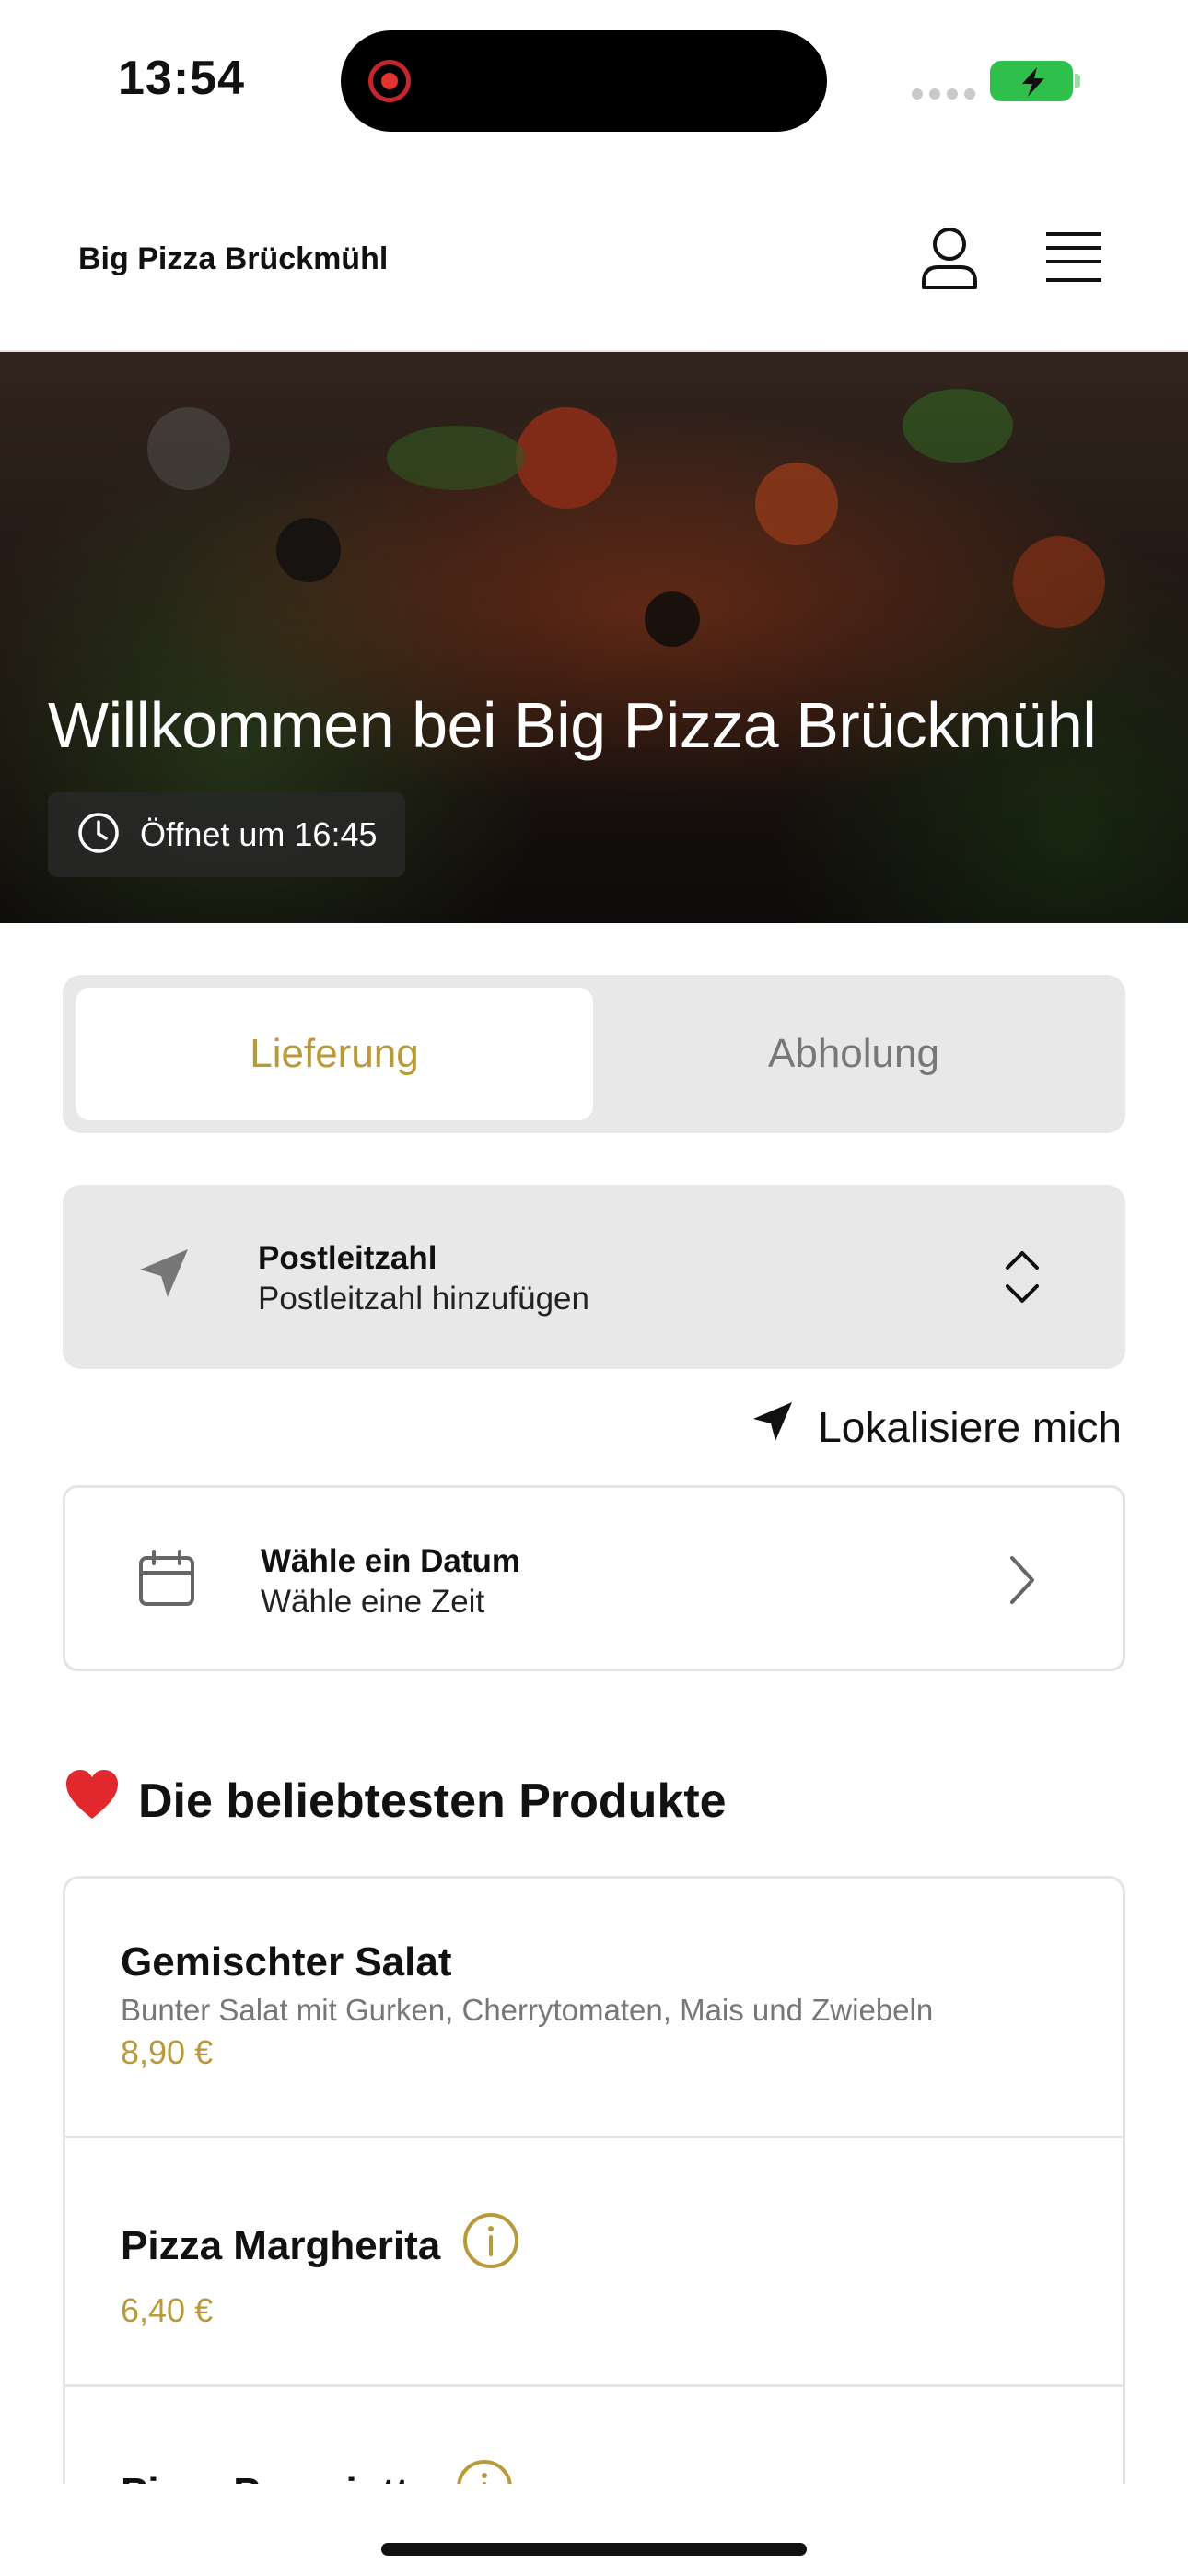 The height and width of the screenshot is (2576, 1188). I want to click on product-name: Pizza Margherita, so click(281, 2245).